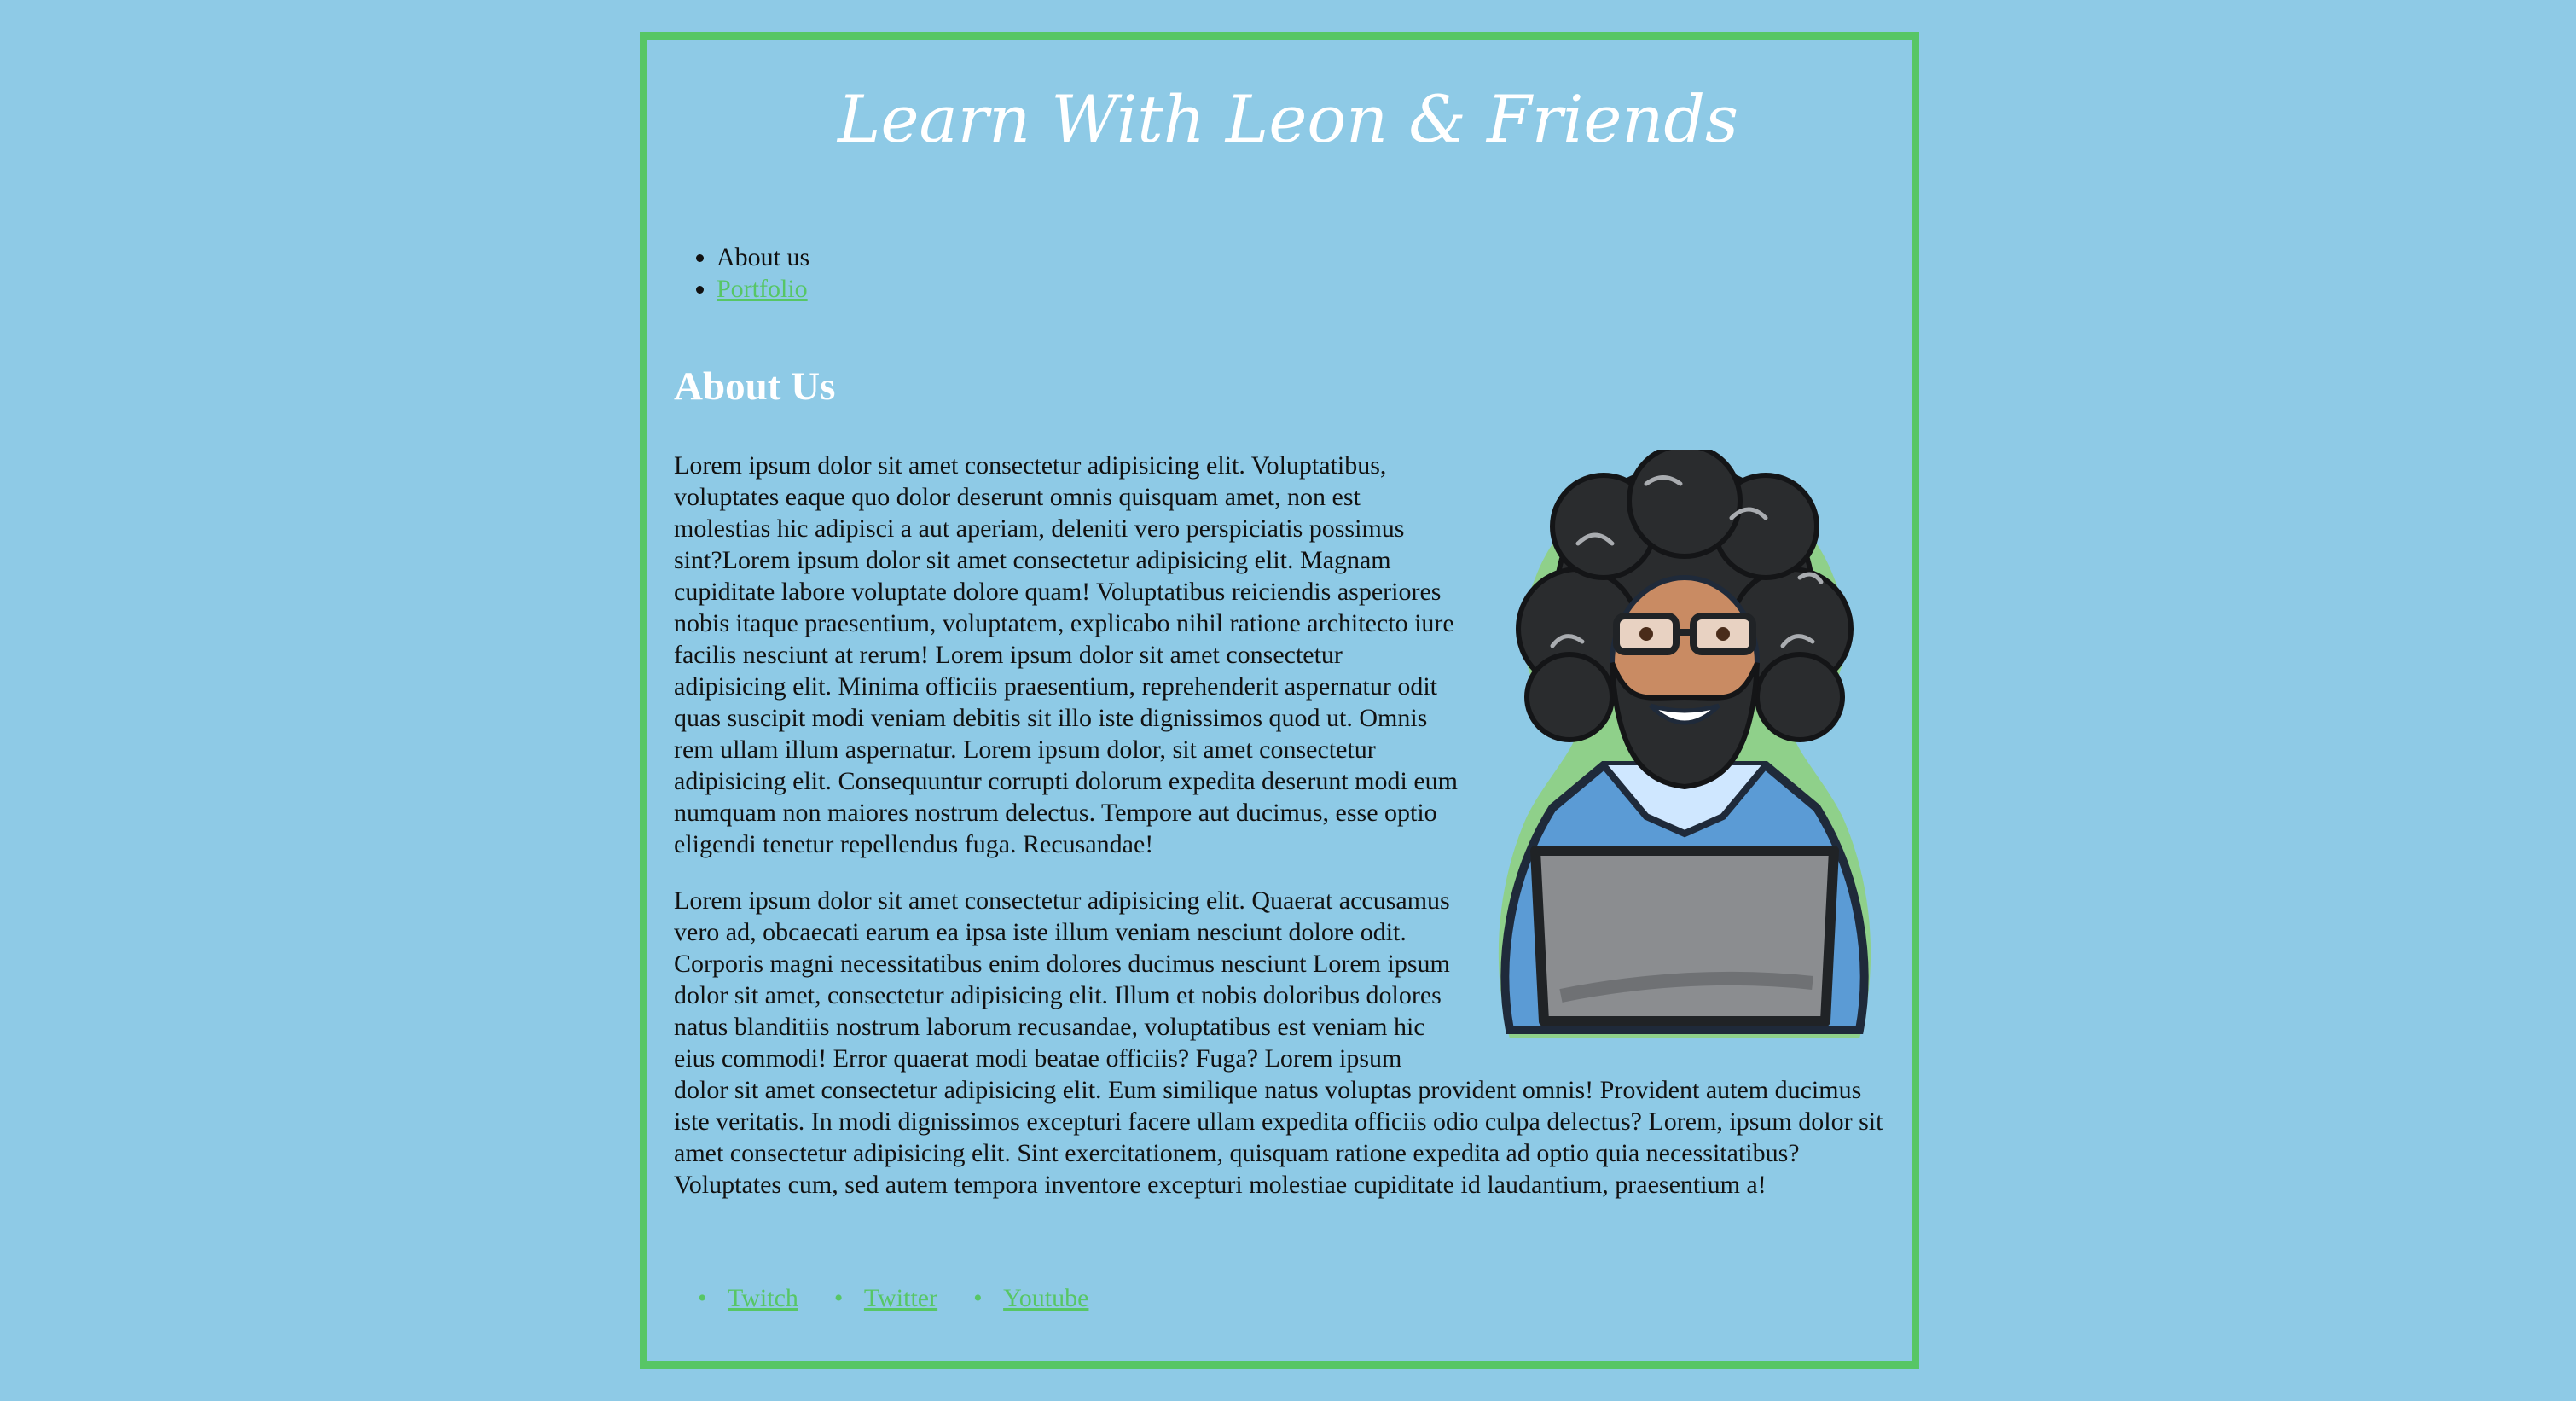 The image size is (2576, 1401). I want to click on nav-item-about: About us, so click(763, 257).